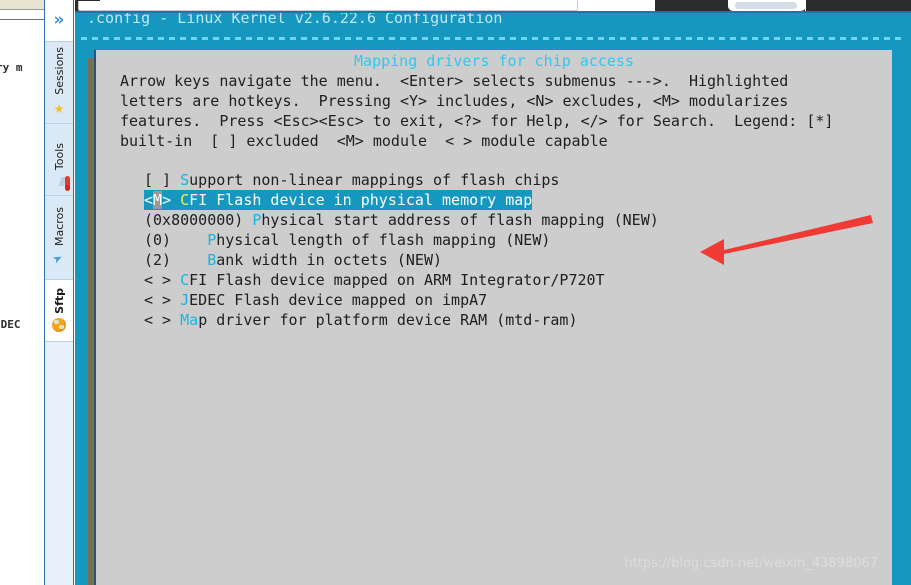 This screenshot has width=911, height=585. Describe the element at coordinates (338, 300) in the screenshot. I see `menu-item-label: EDEC Flash device mapped on impA7` at that location.